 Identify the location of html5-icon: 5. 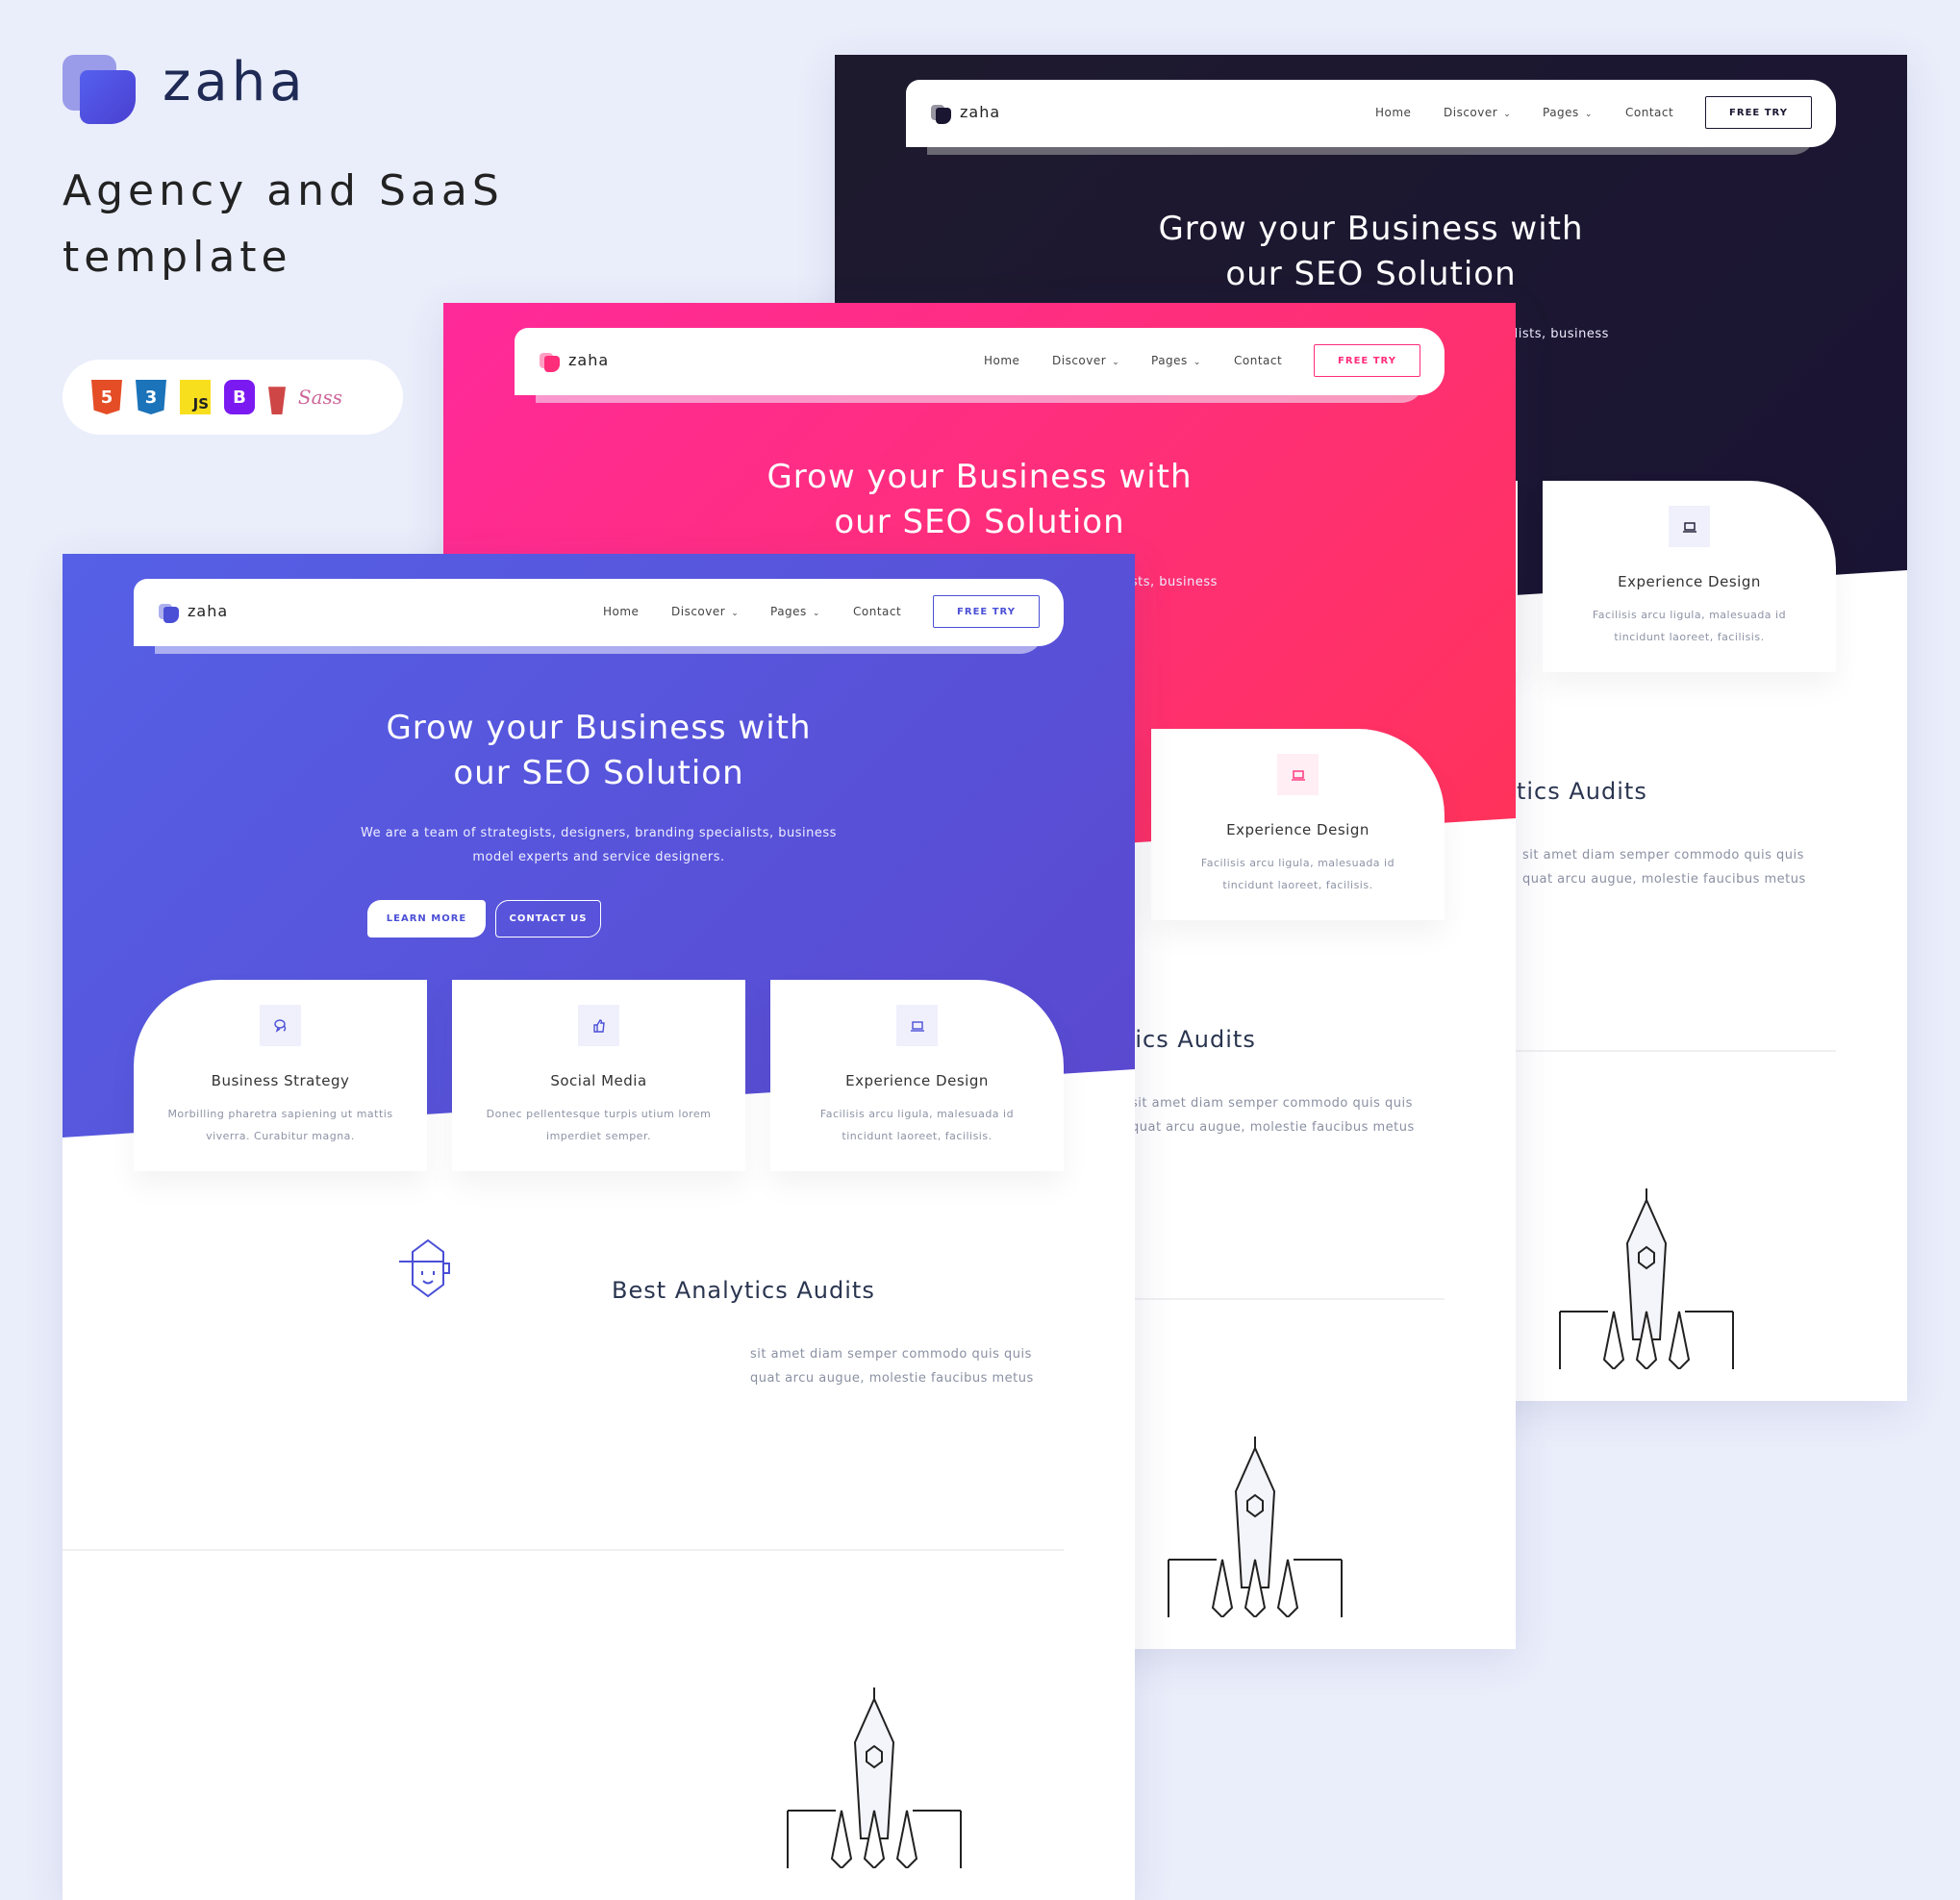
(106, 397).